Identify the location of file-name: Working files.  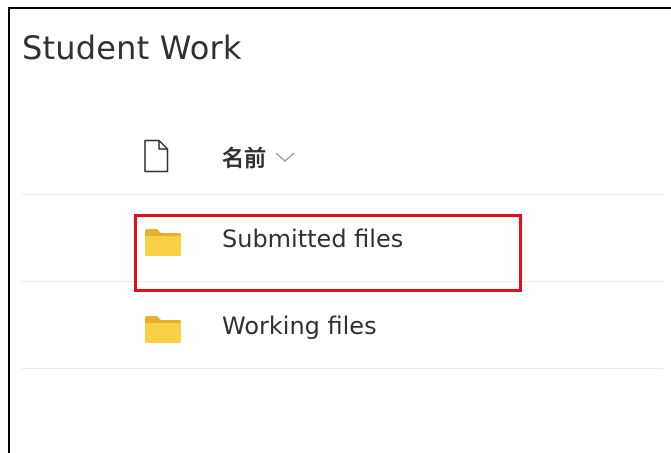
(299, 326).